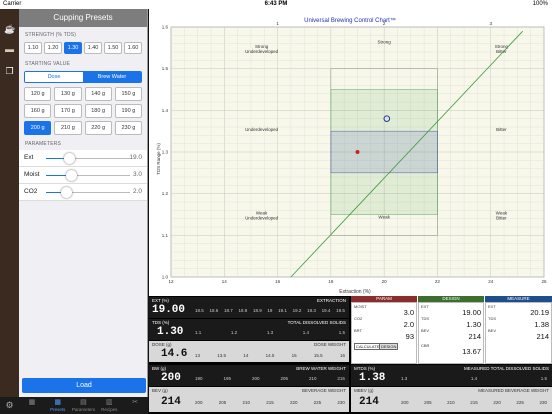  What do you see at coordinates (341, 402) in the screenshot?
I see `bev-scale-tick: 230` at bounding box center [341, 402].